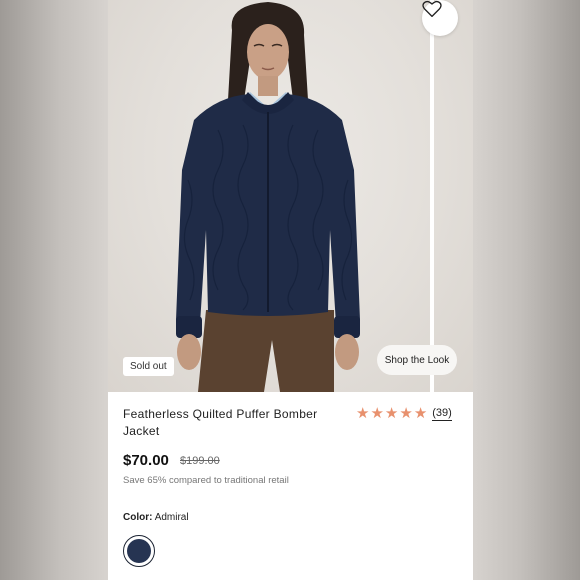 This screenshot has height=580, width=580. What do you see at coordinates (206, 480) in the screenshot?
I see `savings-text: Save 65% compared to traditional retail` at bounding box center [206, 480].